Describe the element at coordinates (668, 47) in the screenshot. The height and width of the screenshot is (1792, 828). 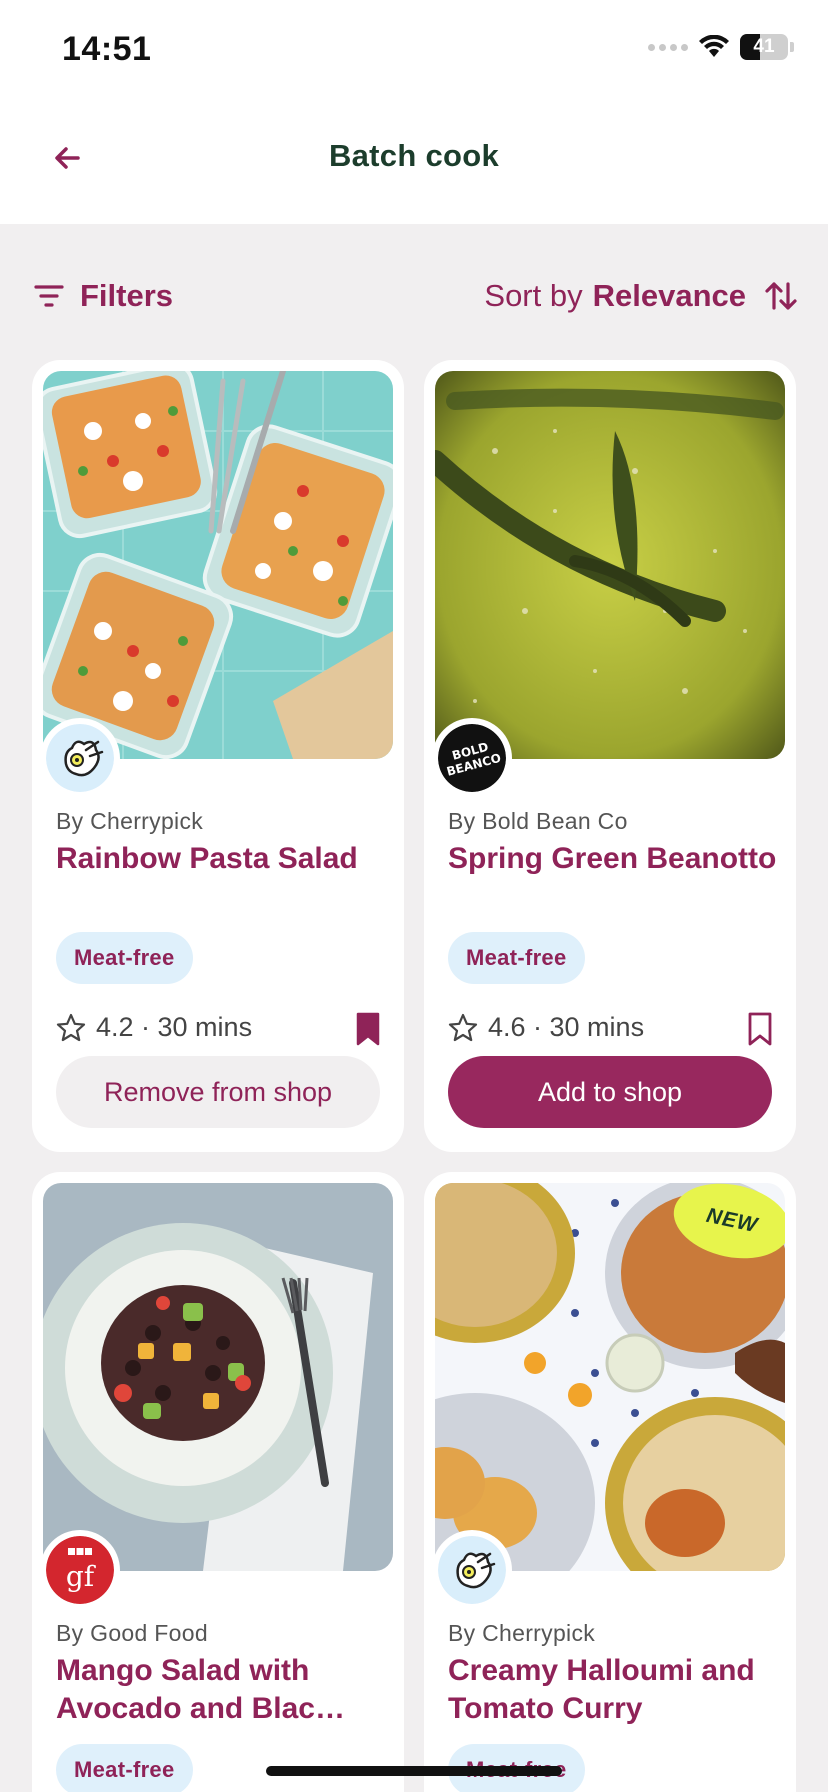
I see `cellular-signal-icon` at that location.